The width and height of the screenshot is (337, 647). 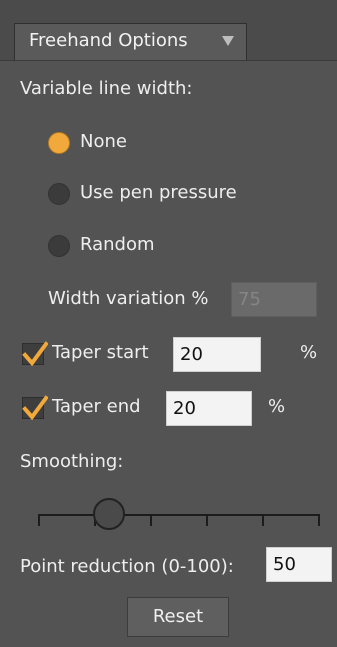 What do you see at coordinates (96, 406) in the screenshot?
I see `taper-end-label: Taper end` at bounding box center [96, 406].